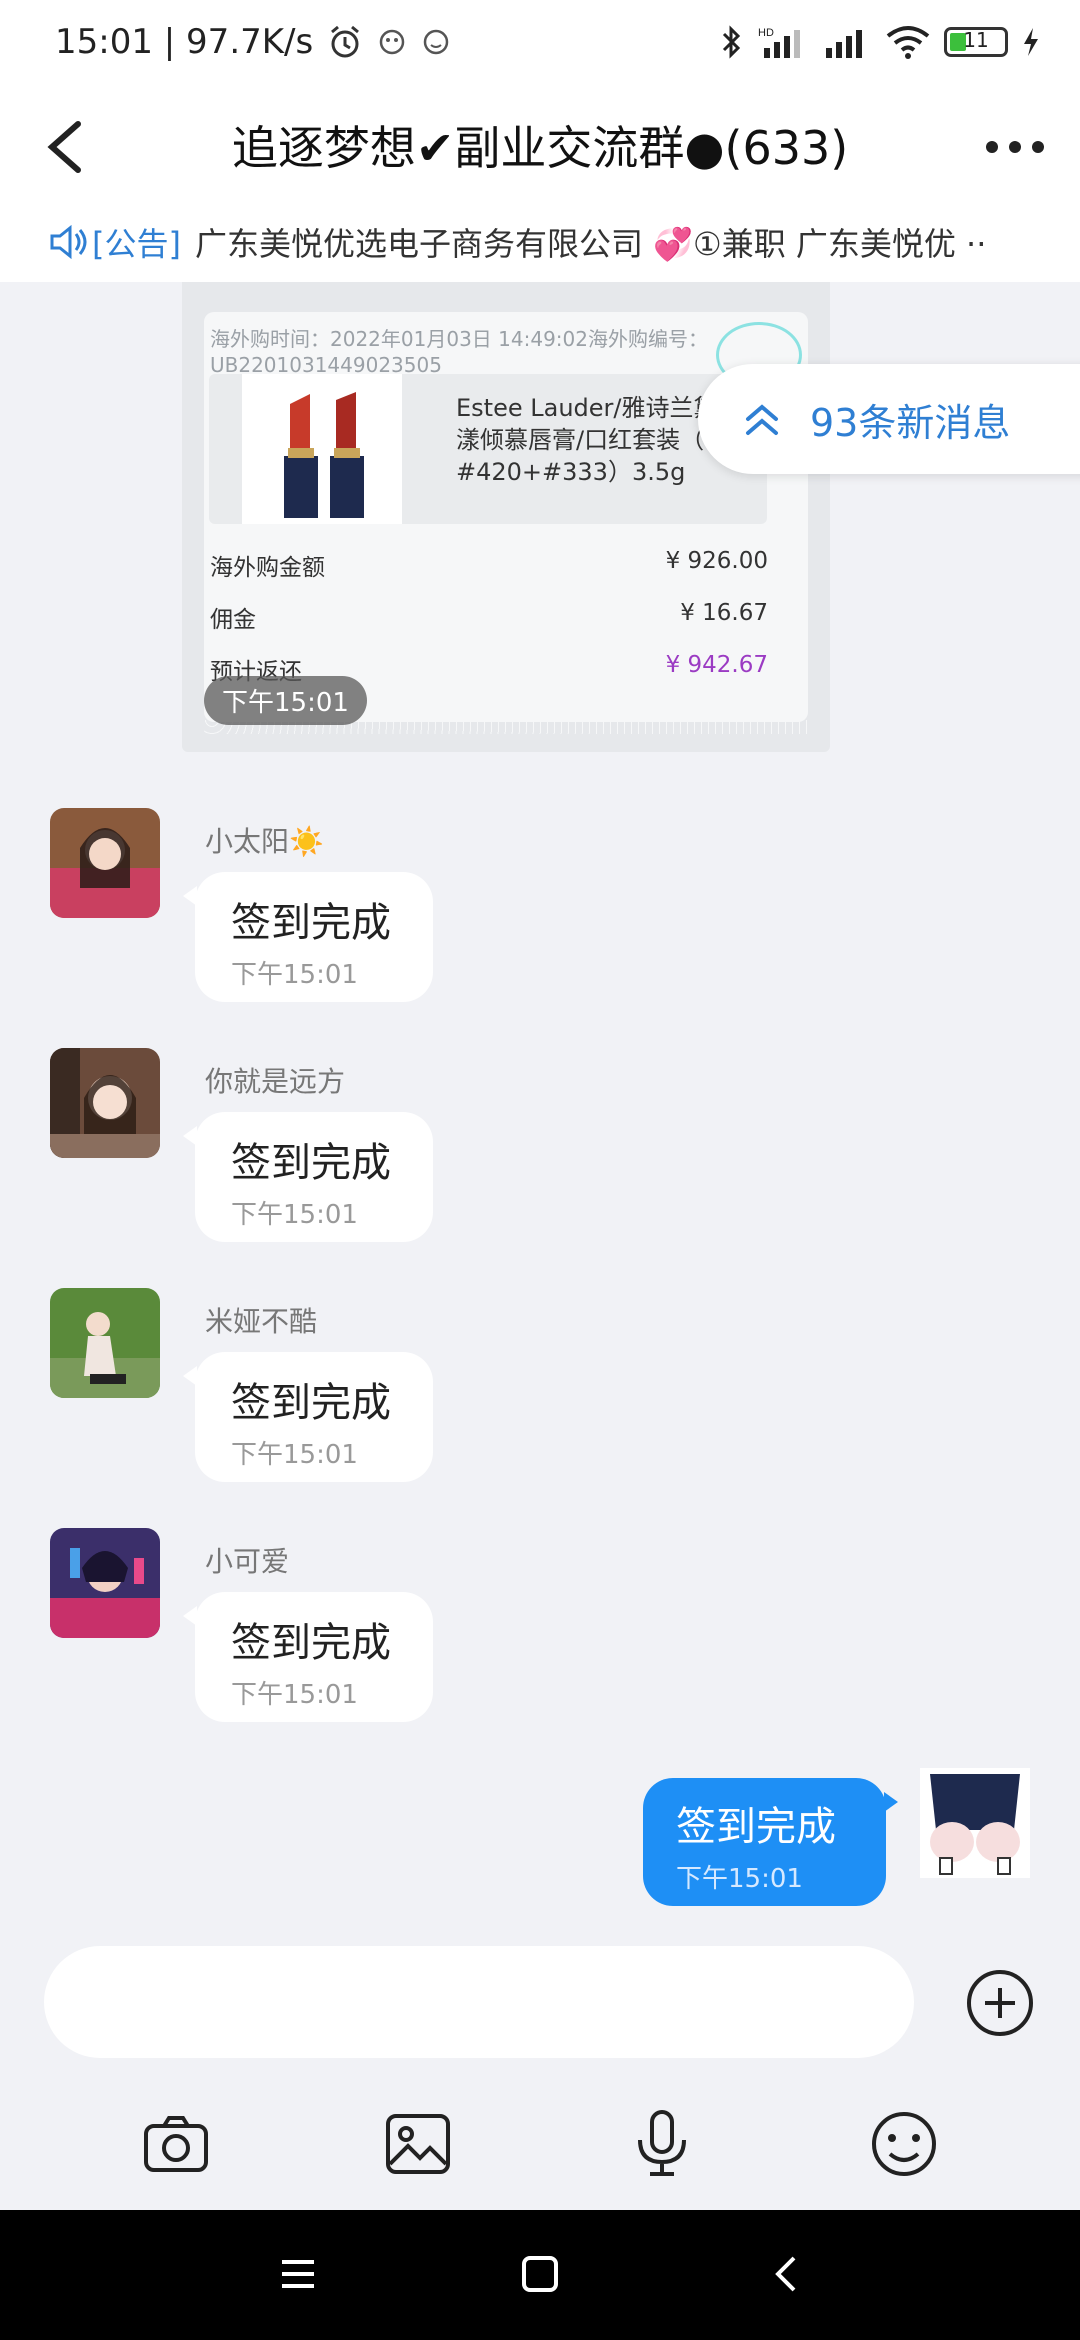 Image resolution: width=1080 pixels, height=2340 pixels. Describe the element at coordinates (324, 455) in the screenshot. I see `lipstick-icon` at that location.